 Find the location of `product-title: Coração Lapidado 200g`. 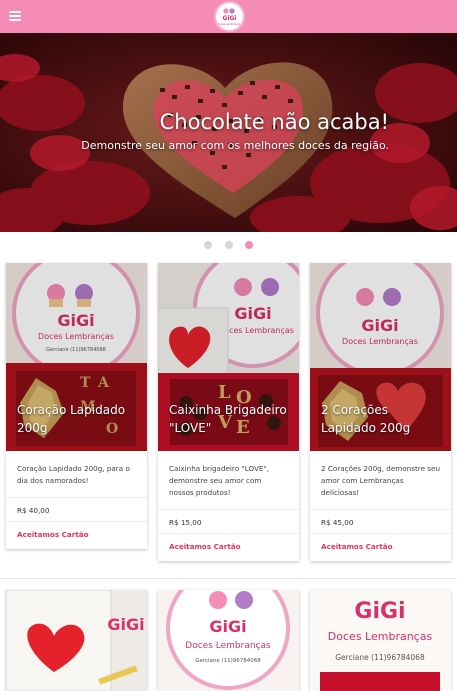

product-title: Coração Lapidado 200g is located at coordinates (71, 419).